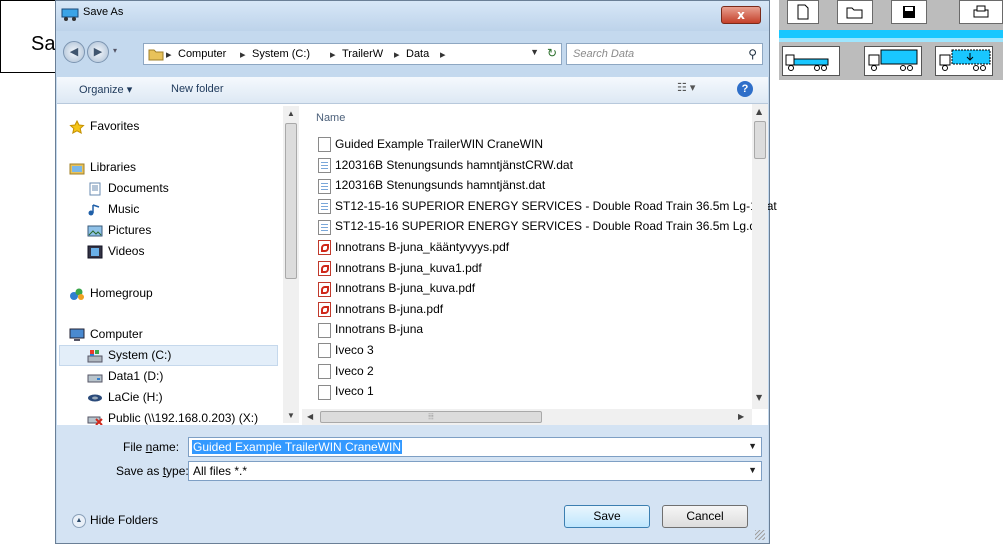  I want to click on save-as-type-select: All files *.* ▼, so click(475, 471).